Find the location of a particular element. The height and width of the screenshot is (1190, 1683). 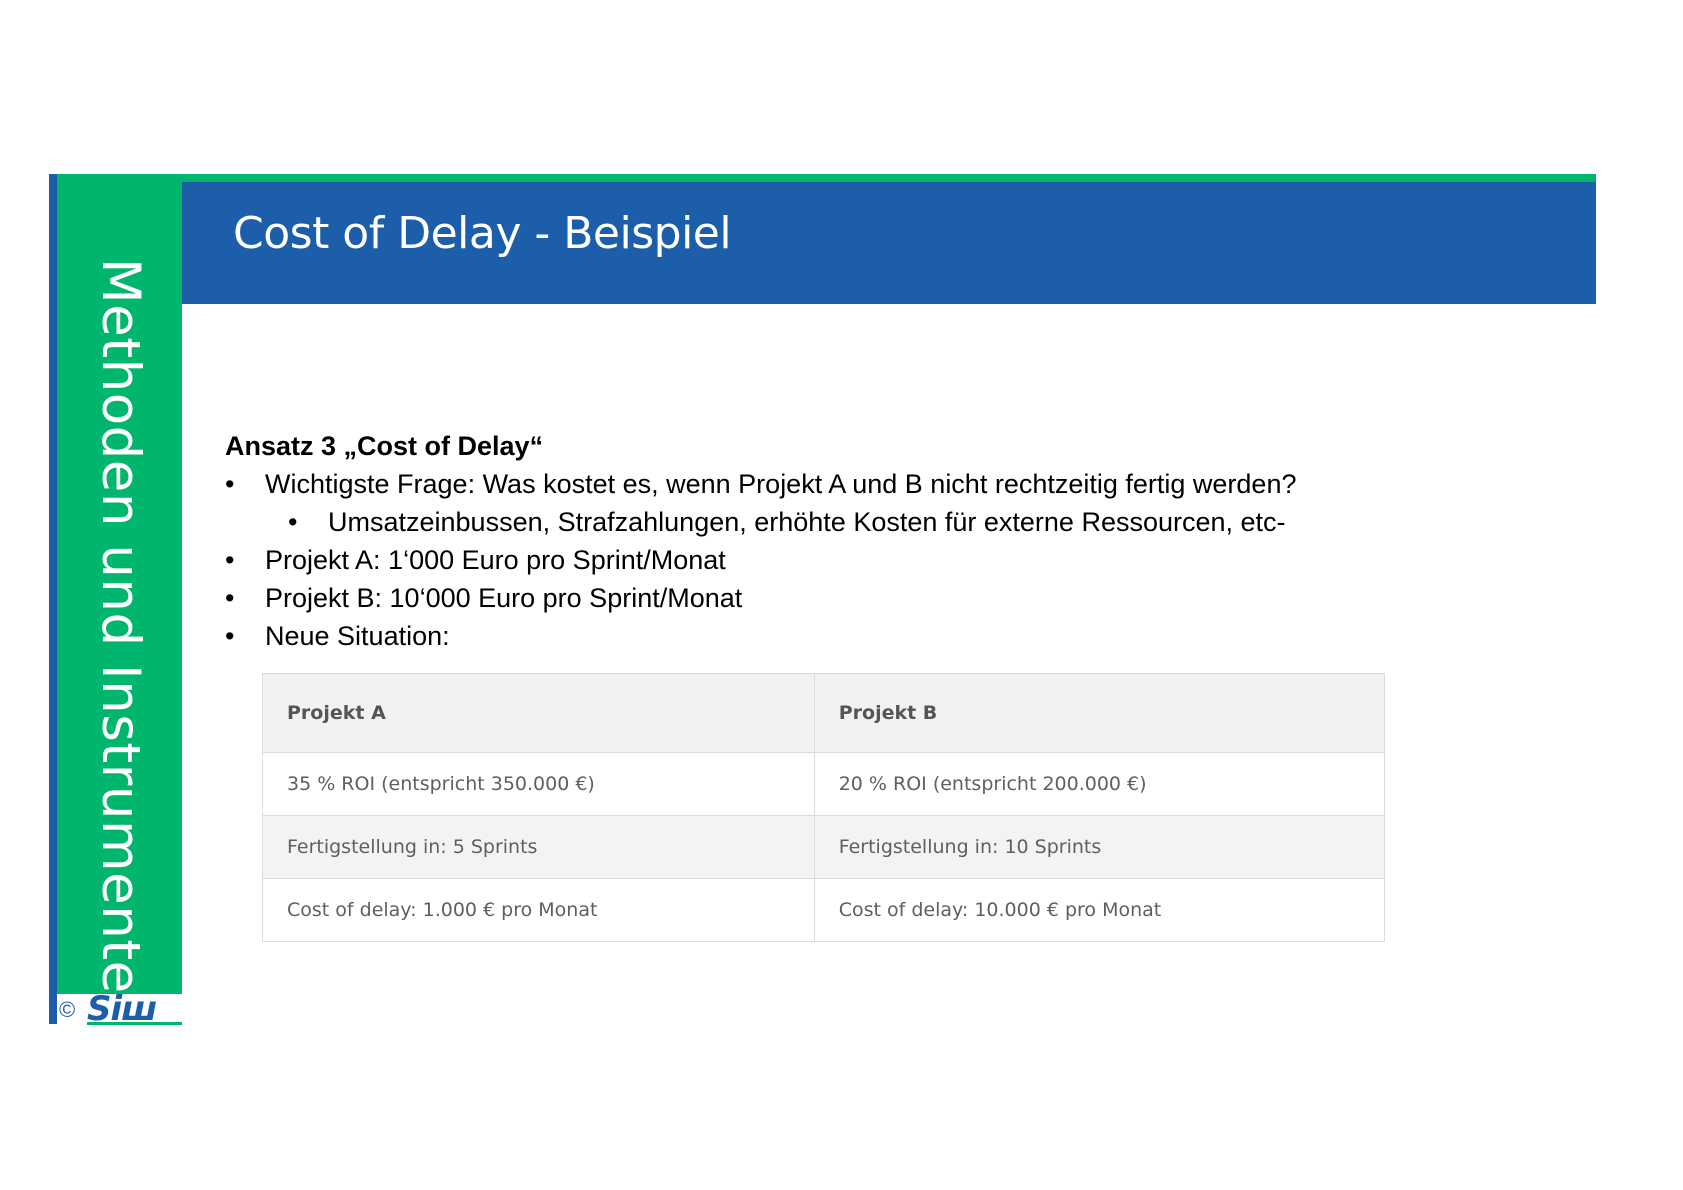

bullet-text: Projekt A: 1‘000 Euro pro Sprint/Monat is located at coordinates (495, 560).